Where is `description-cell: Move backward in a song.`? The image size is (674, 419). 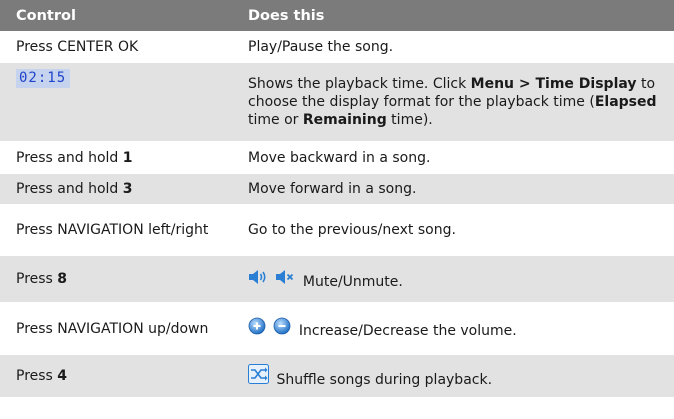 description-cell: Move backward in a song. is located at coordinates (454, 157).